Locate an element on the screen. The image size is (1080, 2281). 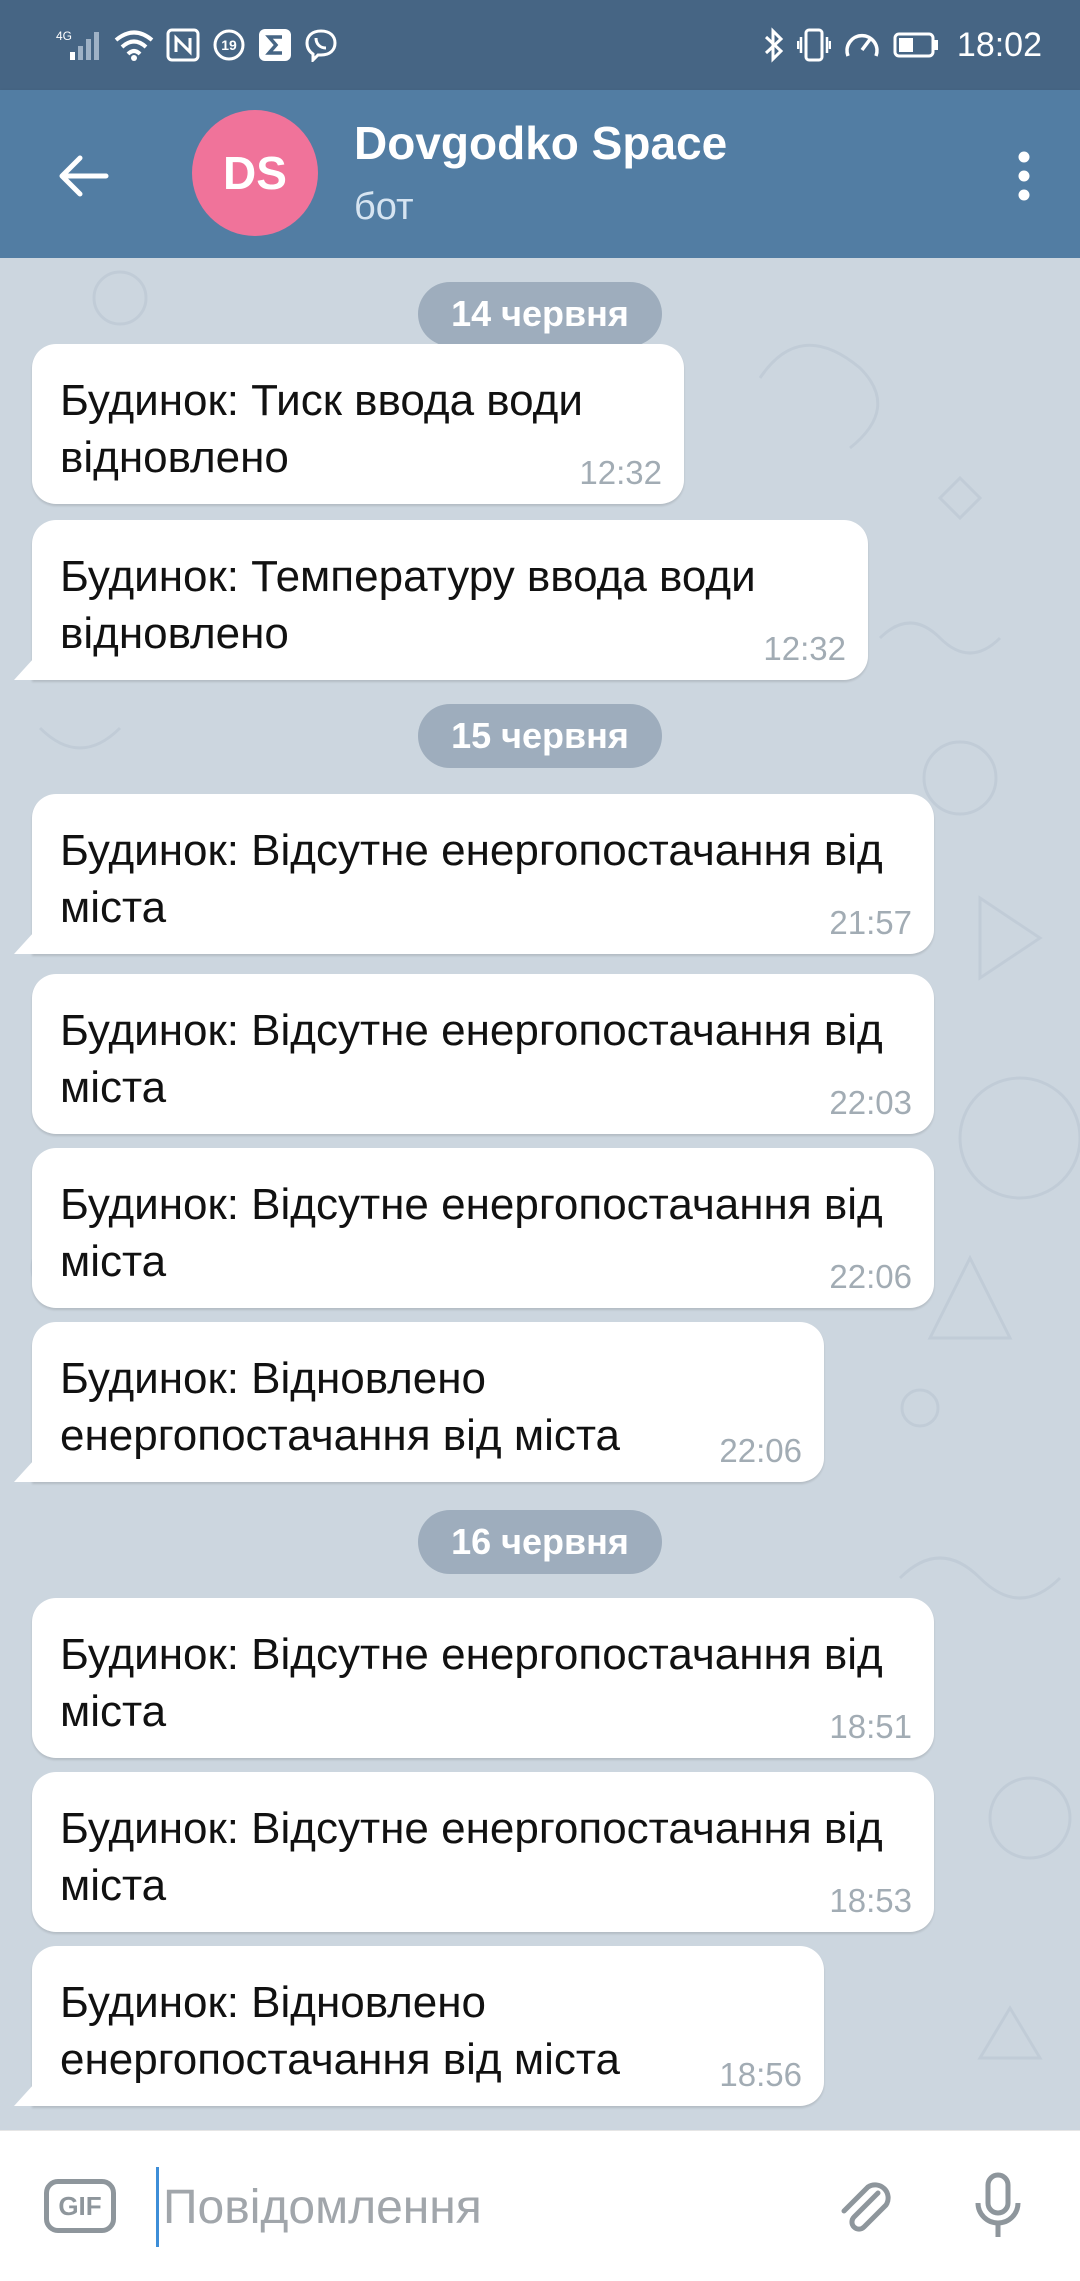
cellular-signal-icon: 4G is located at coordinates (79, 45).